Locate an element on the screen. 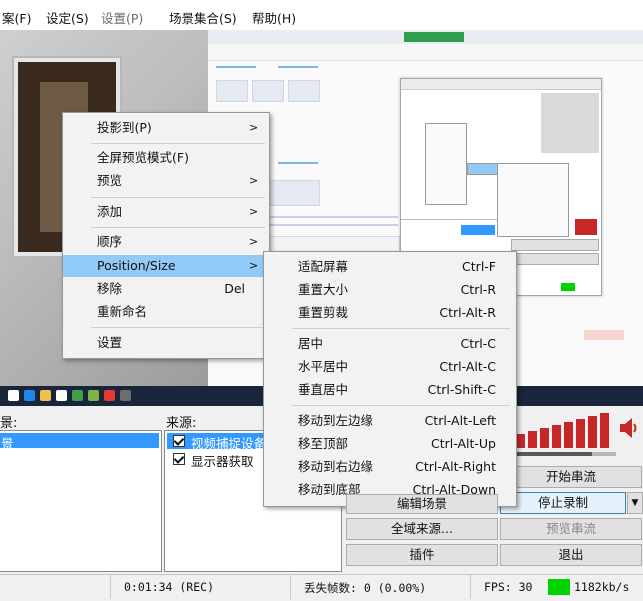  fps-readout: FPS: 30 is located at coordinates (508, 587).